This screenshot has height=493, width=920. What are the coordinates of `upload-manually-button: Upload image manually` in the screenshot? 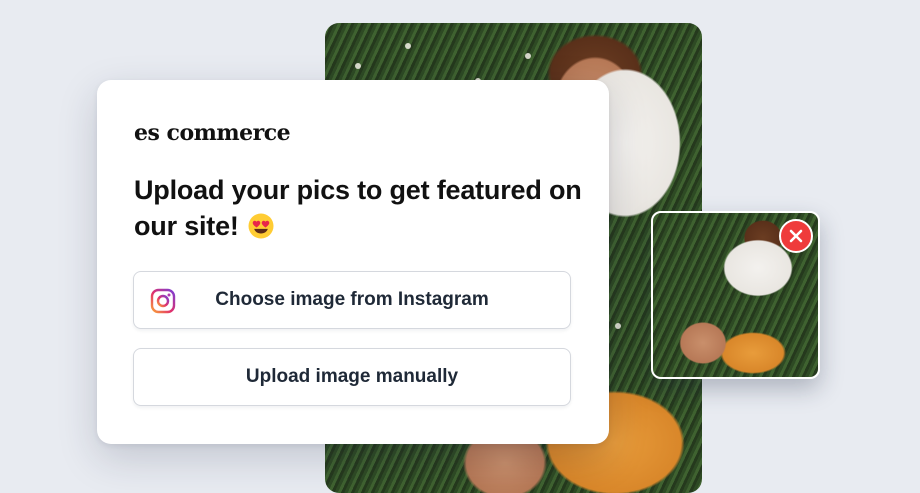 It's located at (352, 377).